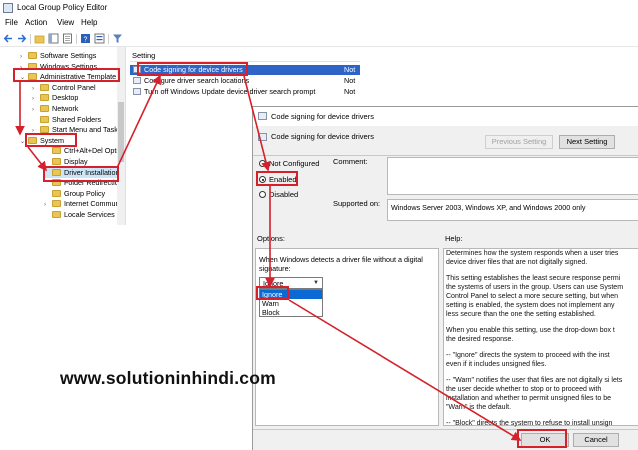 The width and height of the screenshot is (638, 450). I want to click on previous-setting-button: Previous Setting, so click(519, 142).